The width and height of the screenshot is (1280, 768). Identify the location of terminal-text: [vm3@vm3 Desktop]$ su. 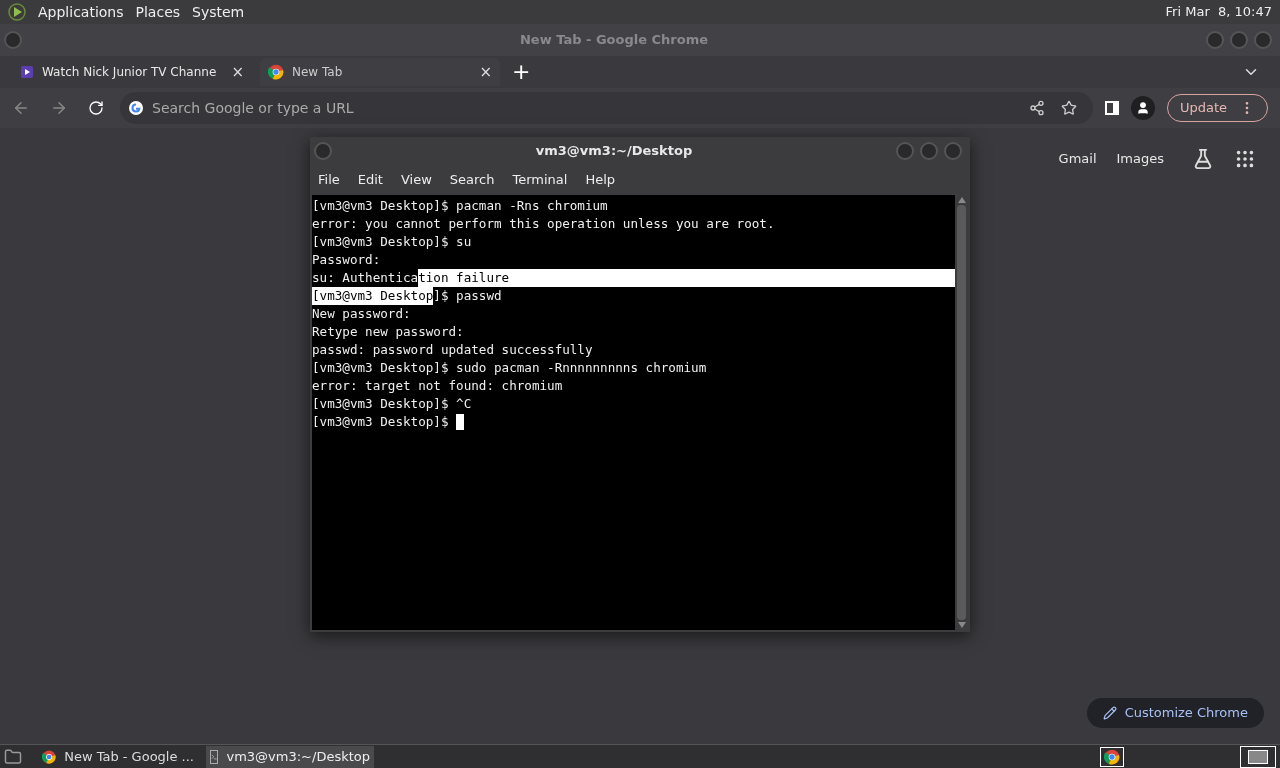
(392, 242).